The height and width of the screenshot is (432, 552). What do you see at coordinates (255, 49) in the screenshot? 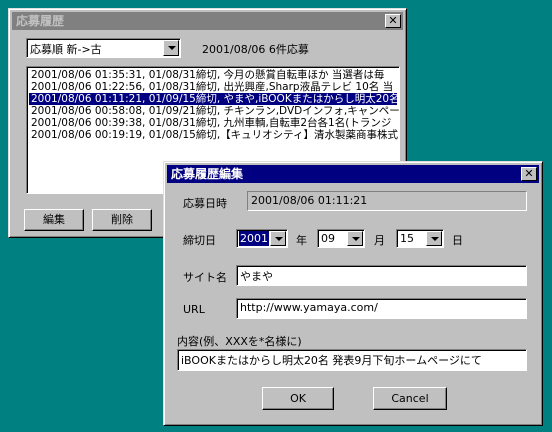
I see `history-summary: 2001/08/06 6件応募` at bounding box center [255, 49].